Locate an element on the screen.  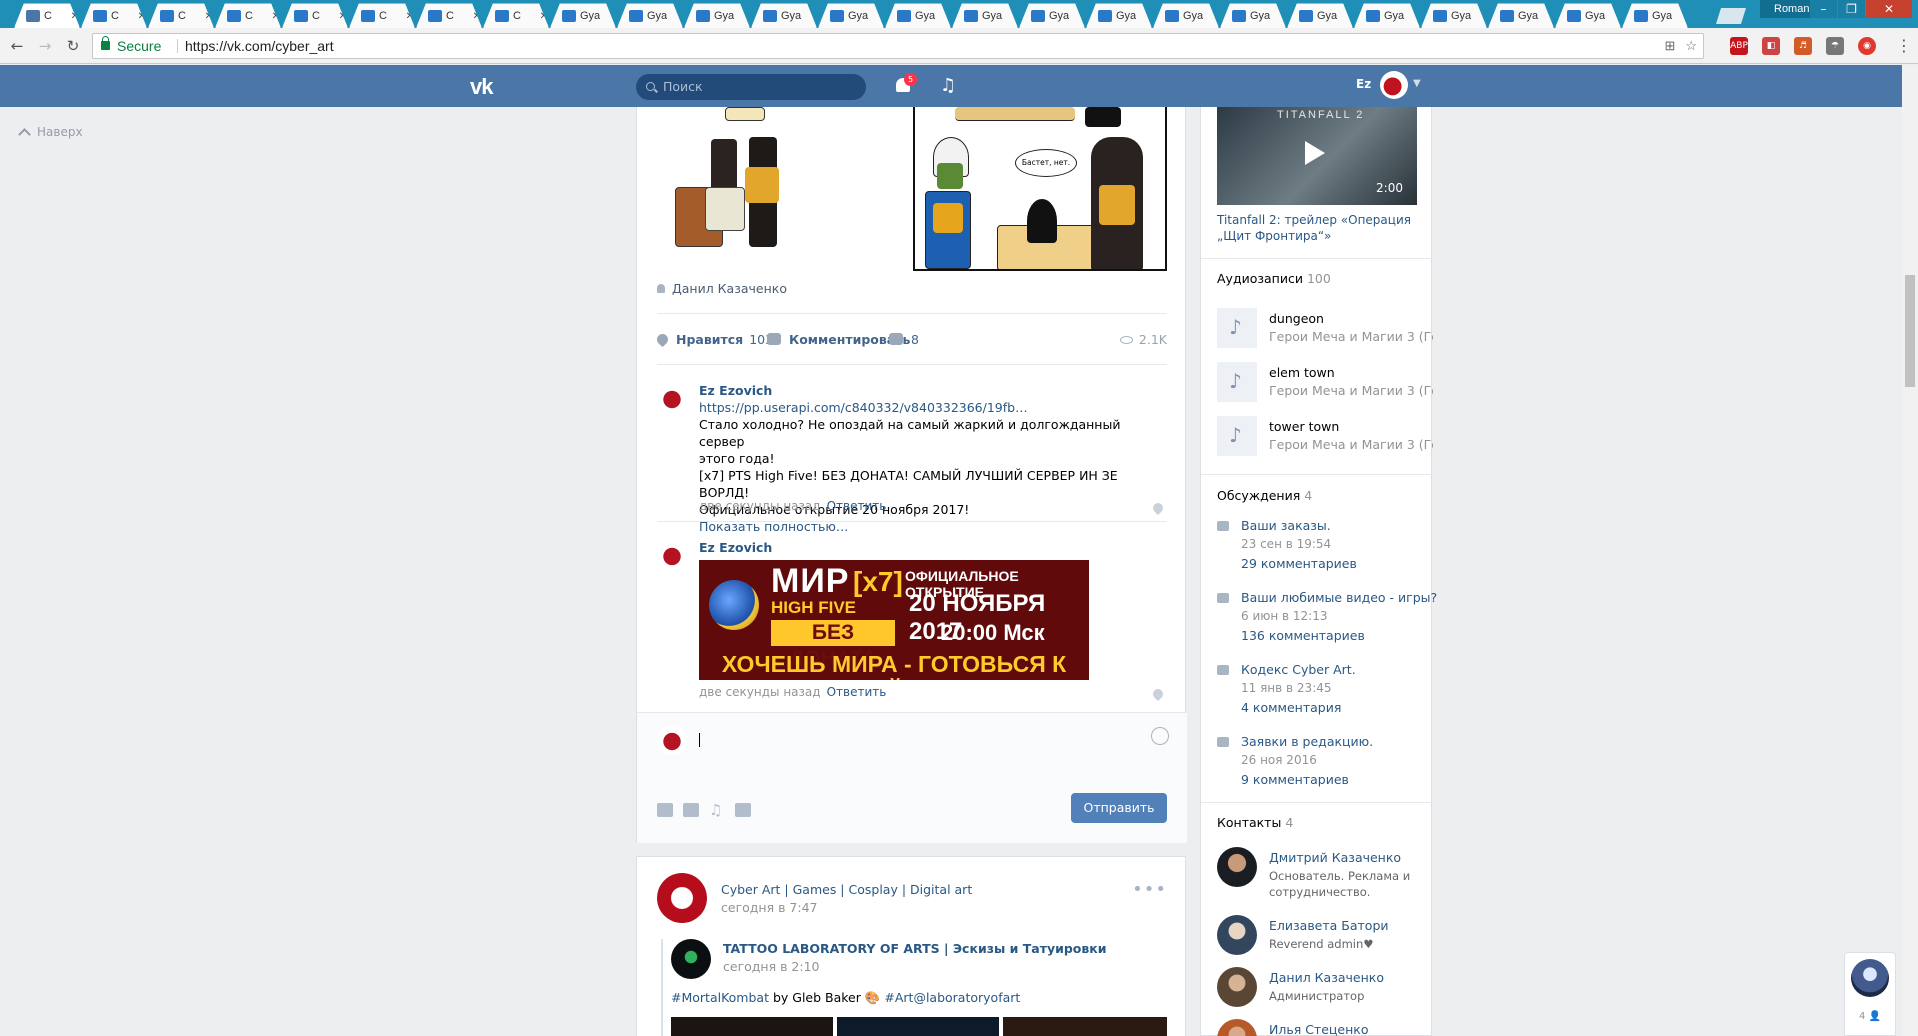
video-thumbnail: TITANFALL 2 2:00 is located at coordinates (1317, 156).